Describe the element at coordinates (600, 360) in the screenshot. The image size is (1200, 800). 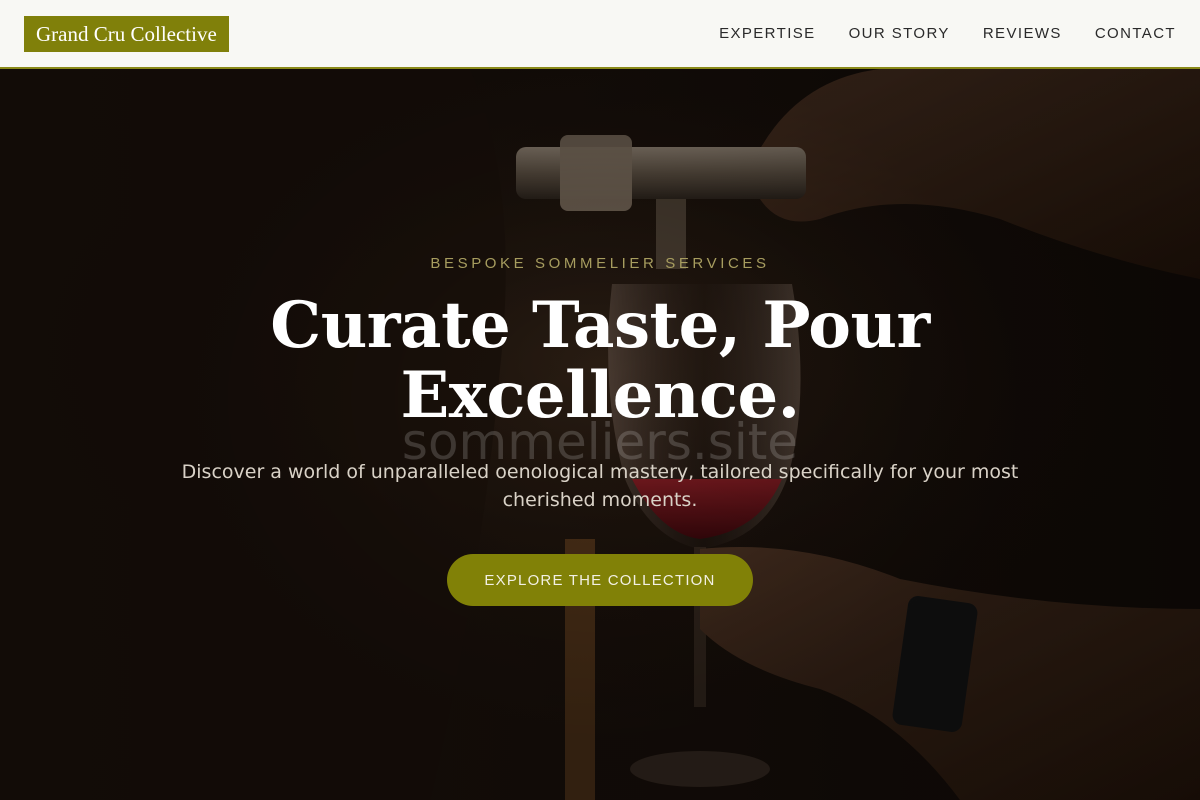
I see `hero-headline: Curate Taste, Pour Excellence.` at that location.